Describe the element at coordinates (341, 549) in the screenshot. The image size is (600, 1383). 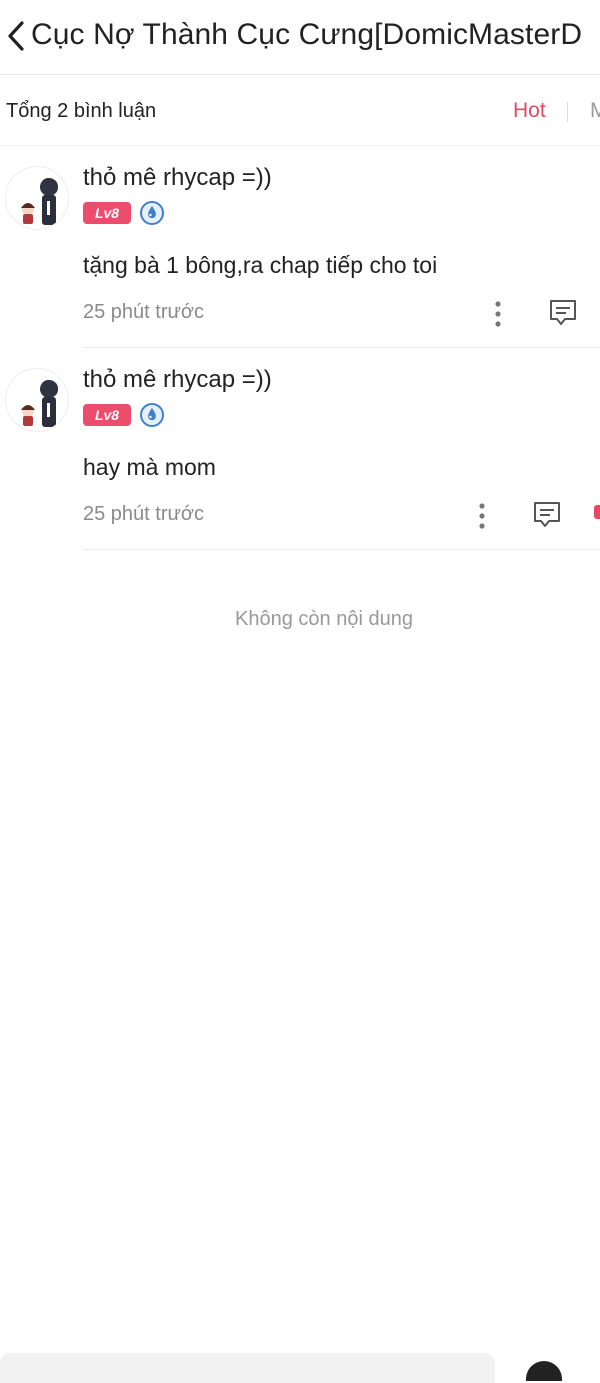
I see `comment-divider` at that location.